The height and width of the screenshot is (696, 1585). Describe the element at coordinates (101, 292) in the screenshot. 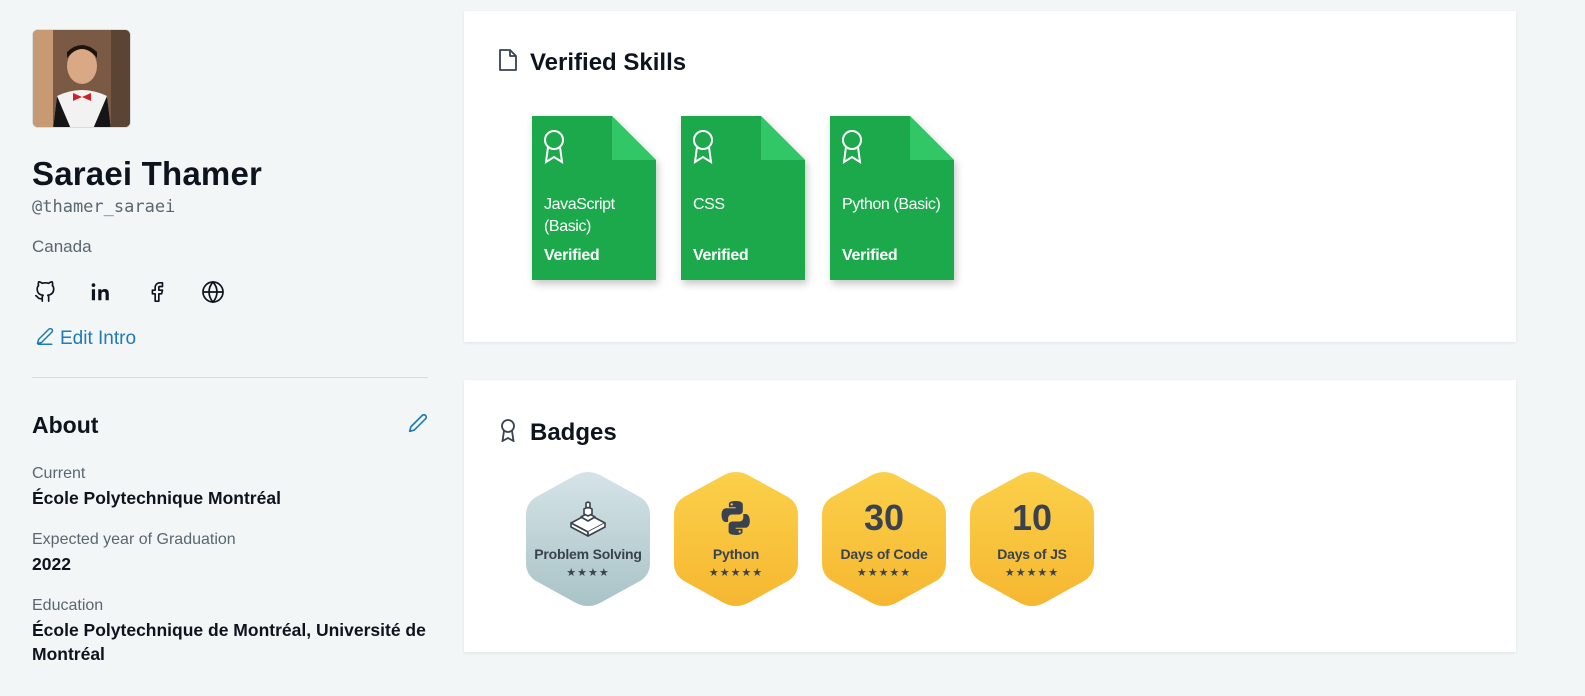

I see `linkedin-icon` at that location.